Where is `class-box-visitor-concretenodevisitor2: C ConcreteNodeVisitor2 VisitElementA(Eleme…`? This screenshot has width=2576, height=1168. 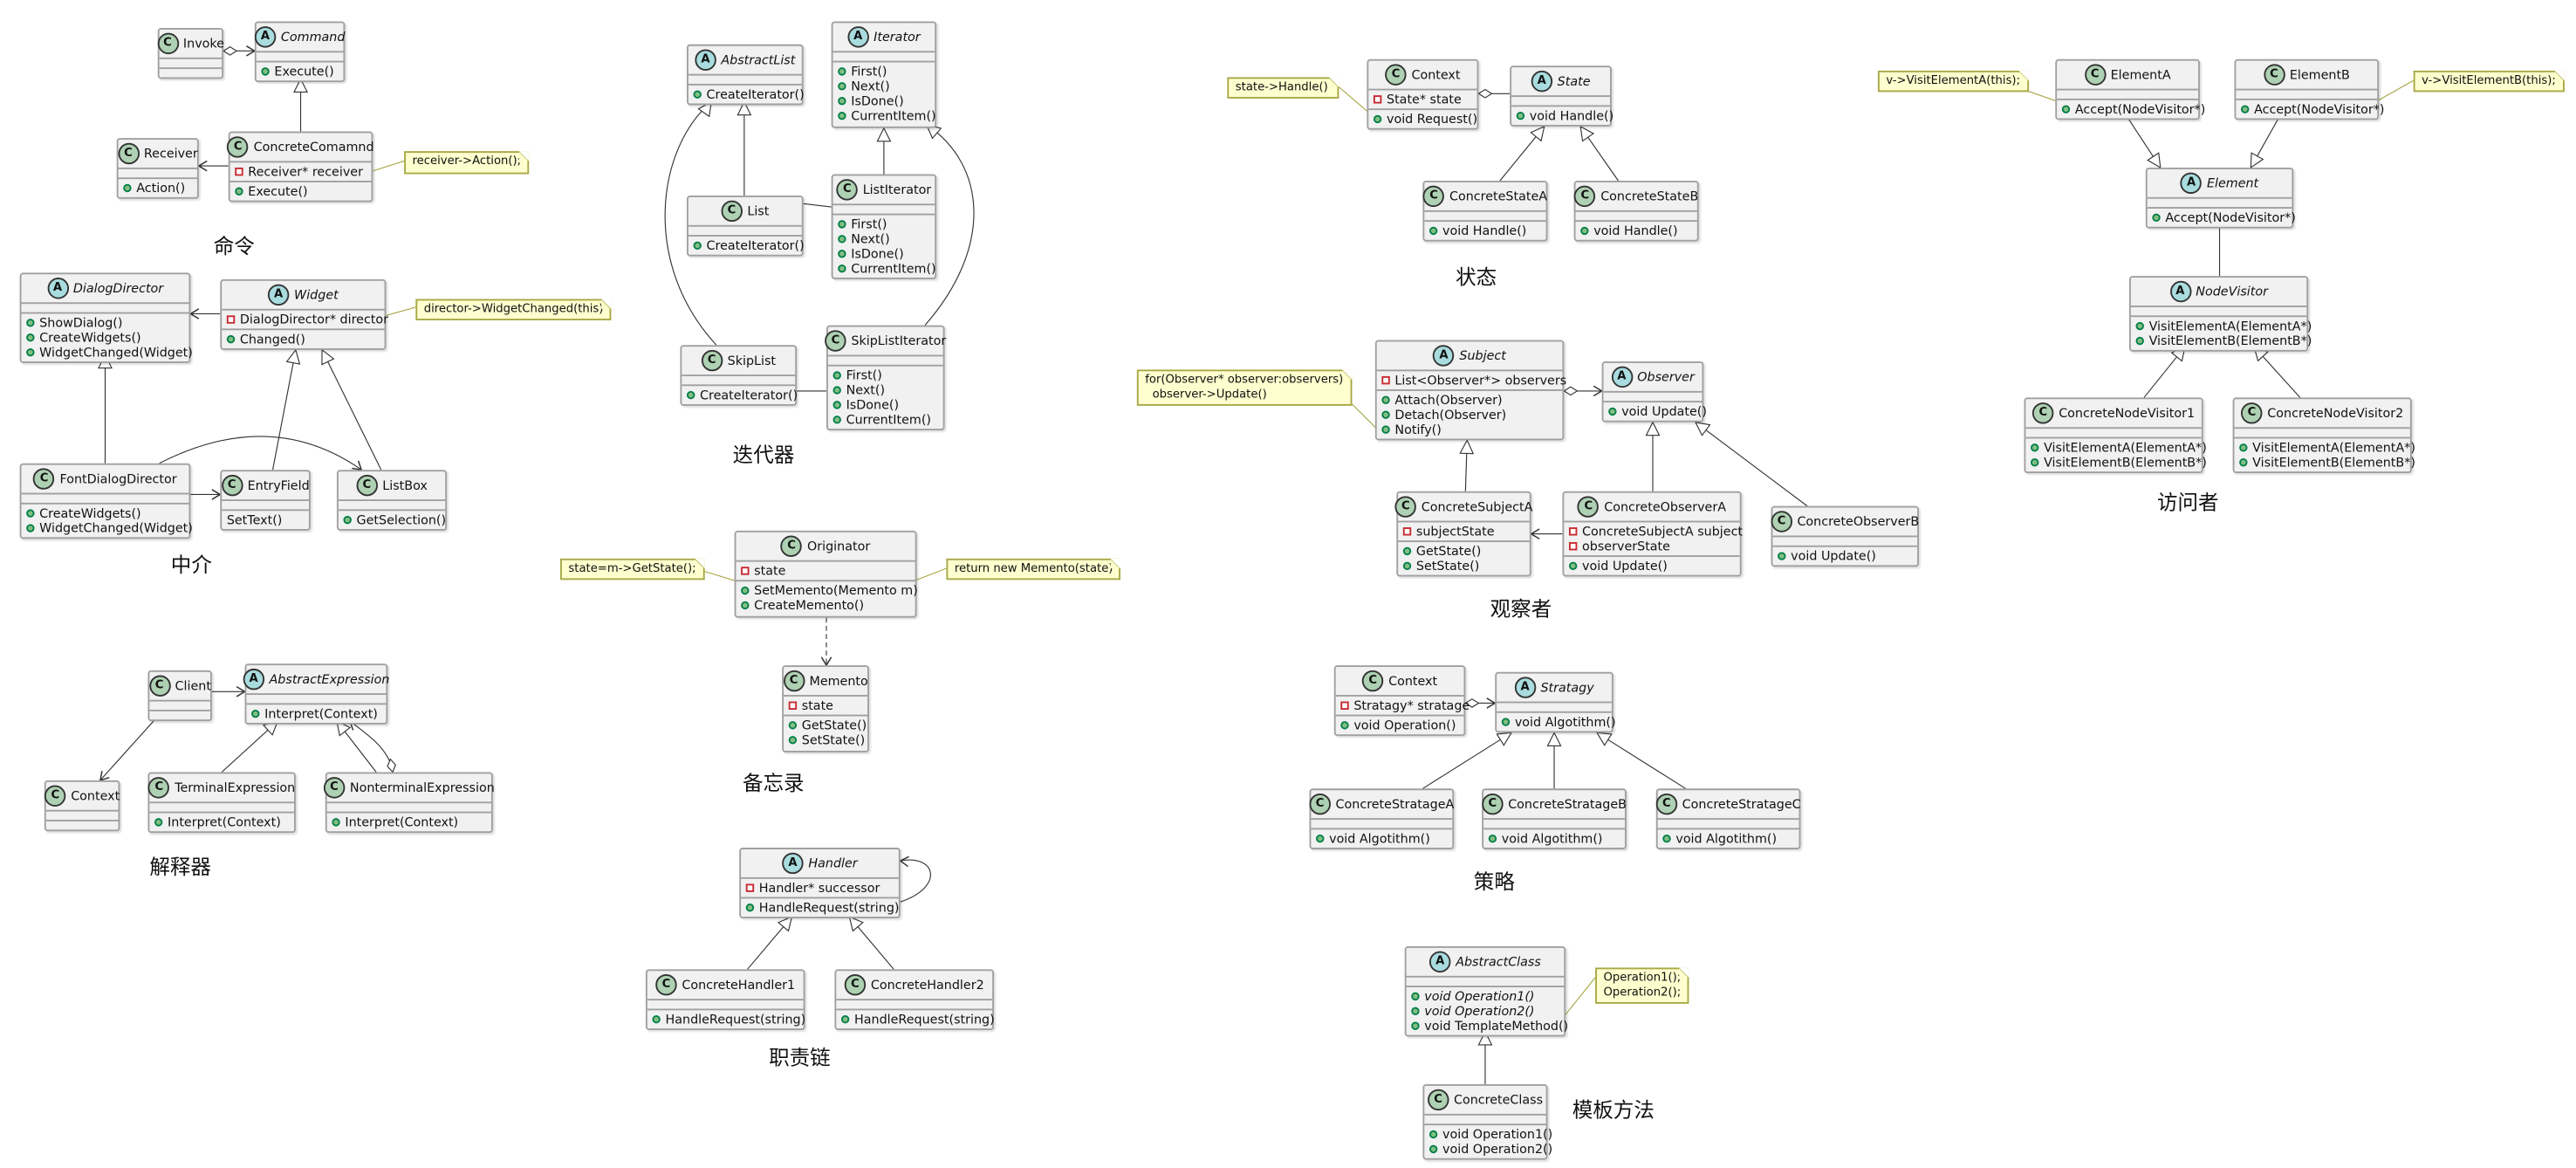
class-box-visitor-concretenodevisitor2: C ConcreteNodeVisitor2 VisitElementA(Eleme… is located at coordinates (2324, 435).